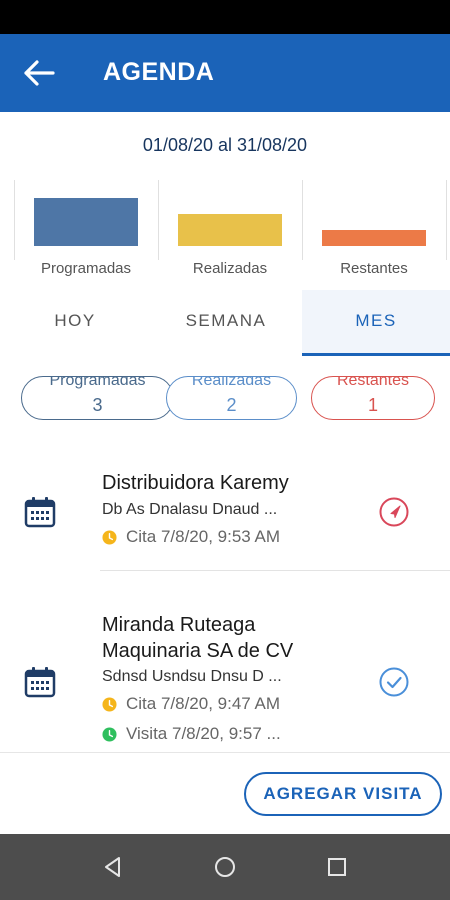 The image size is (450, 900). I want to click on chip-label: Programadas, so click(97, 382).